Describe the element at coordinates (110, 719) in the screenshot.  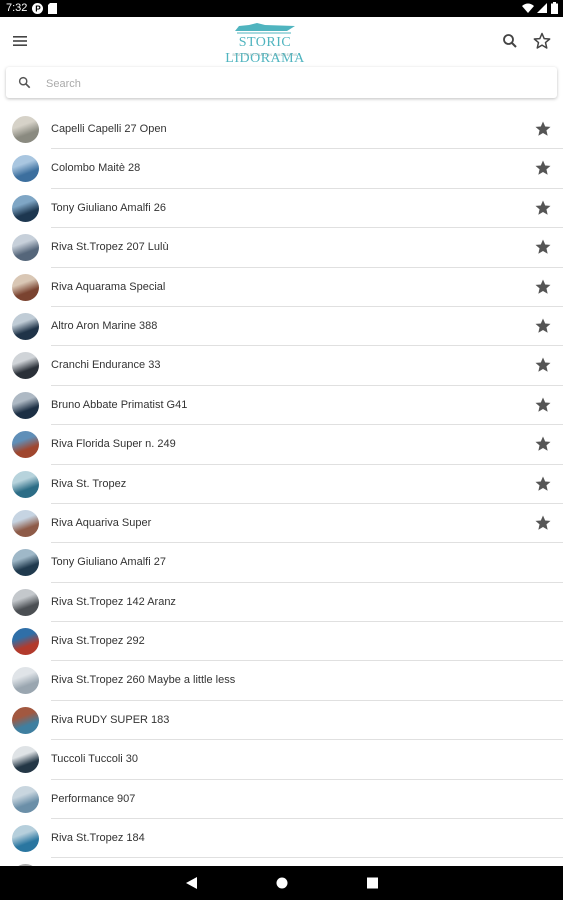
I see `boat-name: Riva RUDY SUPER 183` at that location.